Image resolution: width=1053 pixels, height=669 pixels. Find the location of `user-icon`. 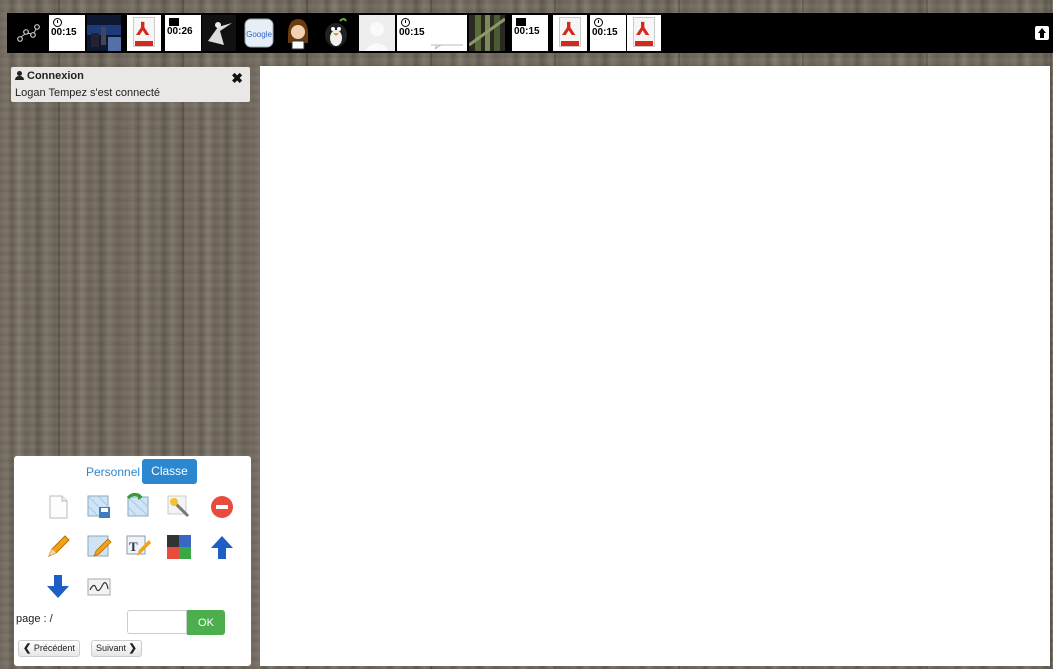

user-icon is located at coordinates (19, 75).